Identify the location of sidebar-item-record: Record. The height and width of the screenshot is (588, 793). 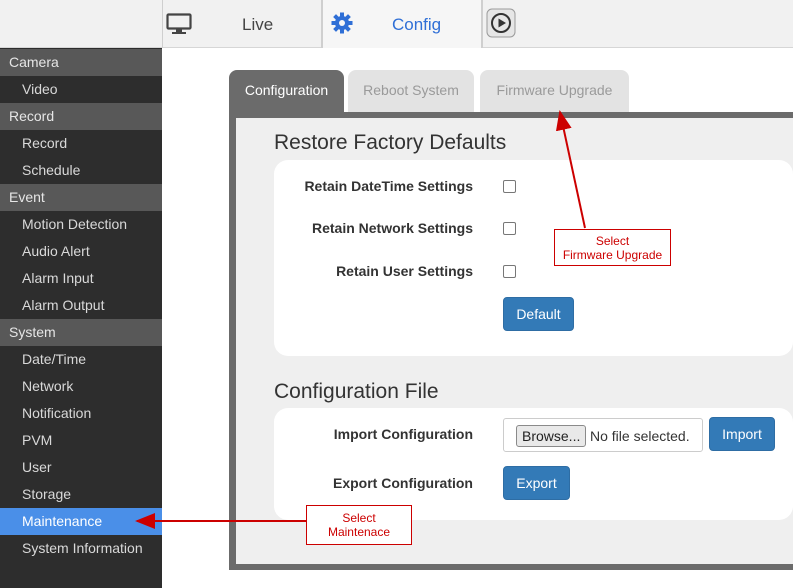
(81, 143).